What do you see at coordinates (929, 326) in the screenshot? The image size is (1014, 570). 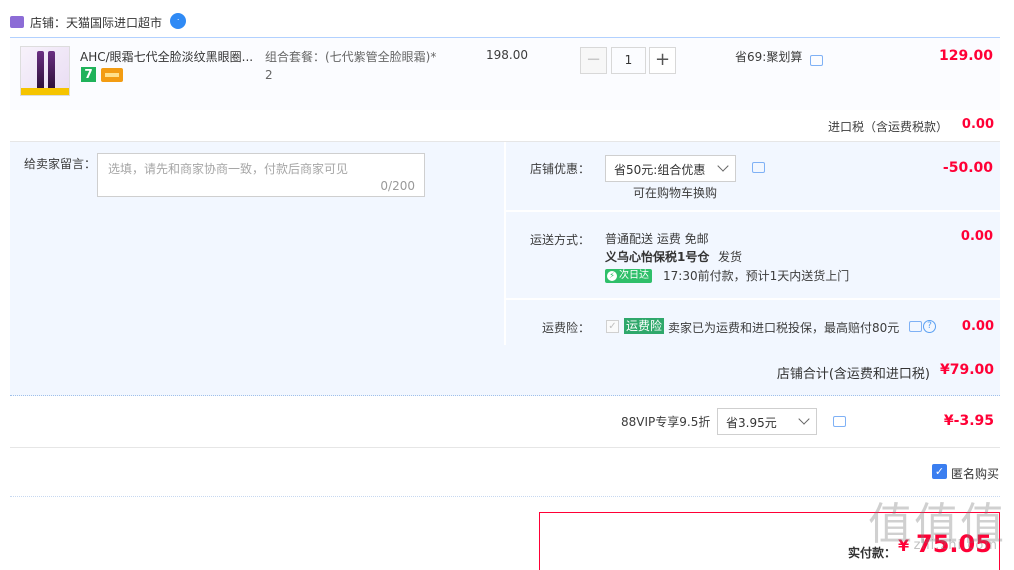 I see `help-icon: ?` at bounding box center [929, 326].